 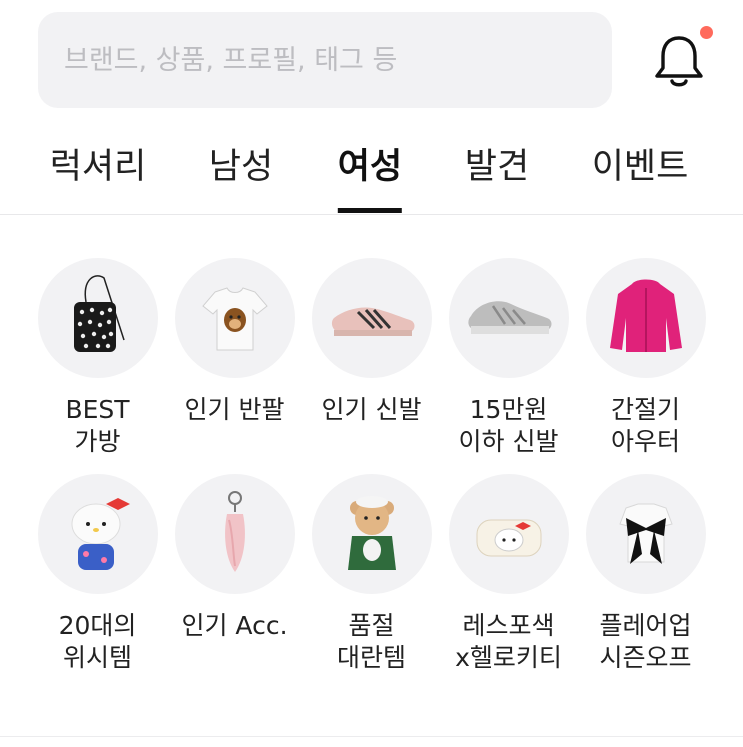 What do you see at coordinates (234, 625) in the screenshot?
I see `category-label: 인기 Acc.` at bounding box center [234, 625].